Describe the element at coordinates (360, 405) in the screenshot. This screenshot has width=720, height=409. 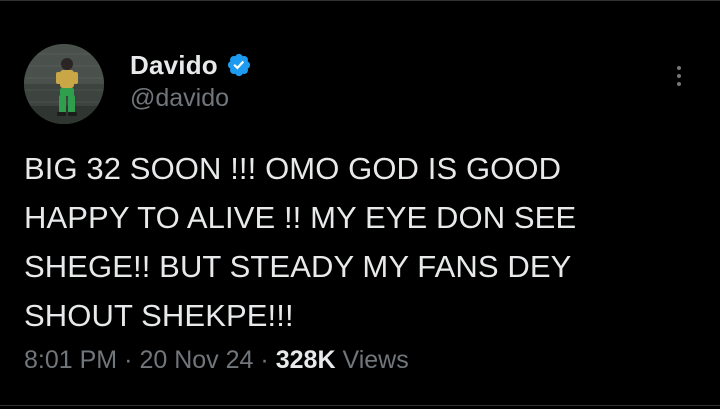
I see `bottom-divider` at that location.